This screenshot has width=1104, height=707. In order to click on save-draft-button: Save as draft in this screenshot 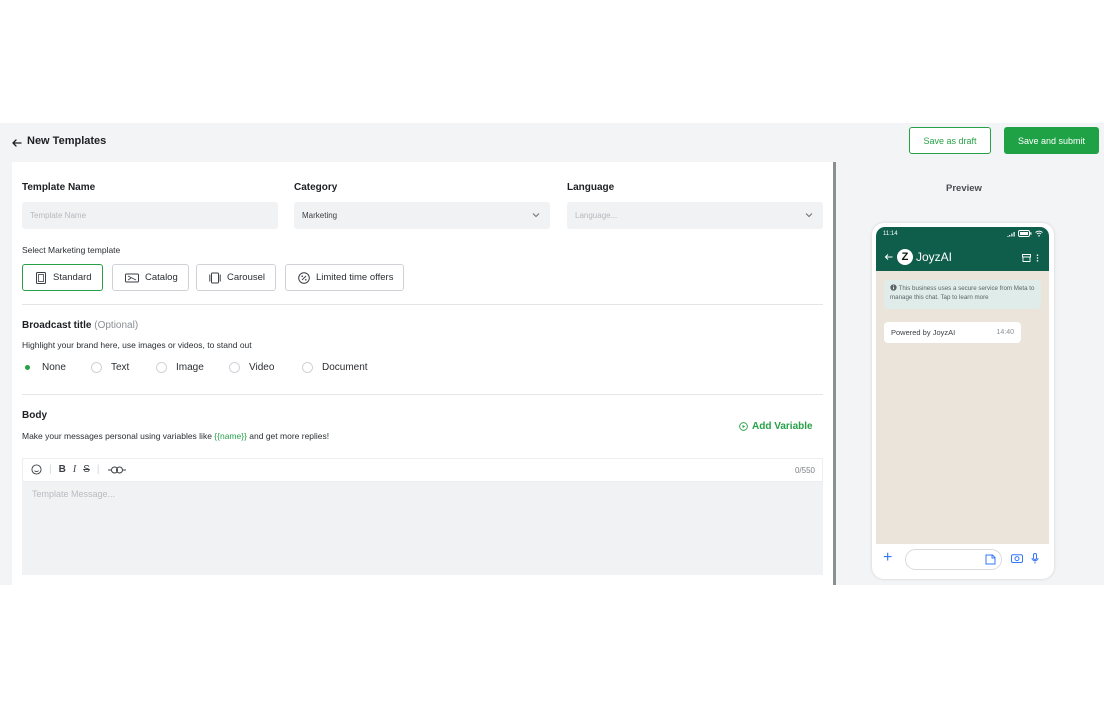, I will do `click(950, 140)`.